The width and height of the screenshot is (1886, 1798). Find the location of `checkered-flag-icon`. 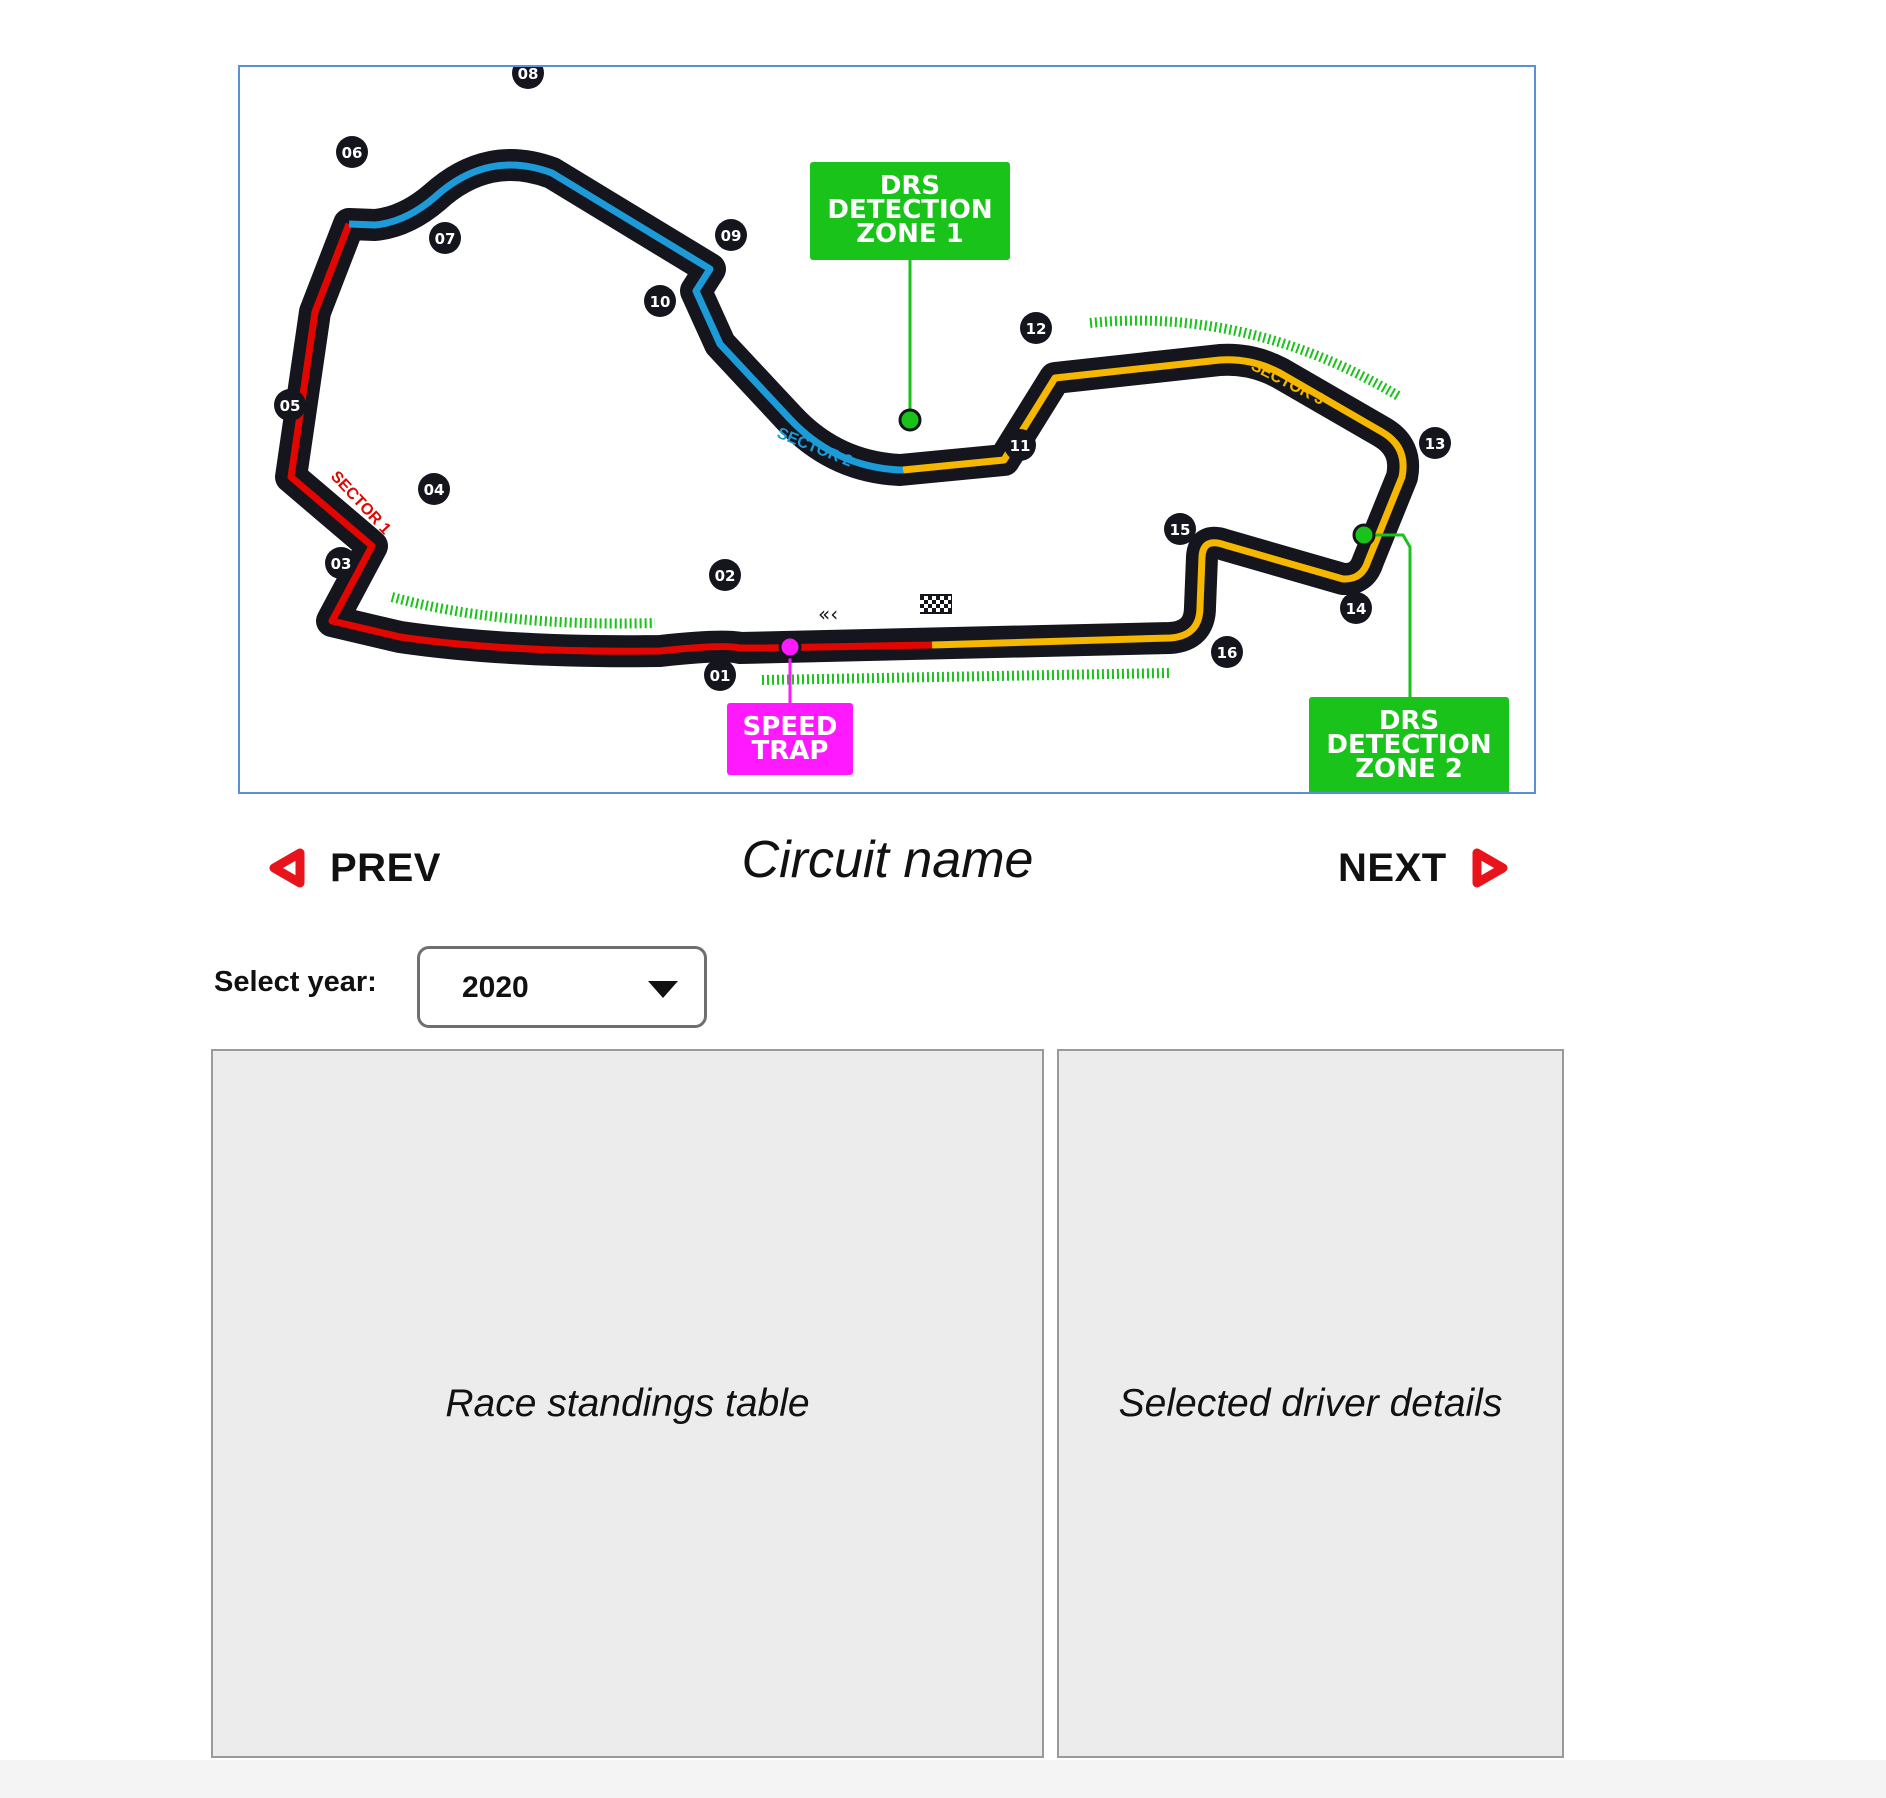

checkered-flag-icon is located at coordinates (936, 604).